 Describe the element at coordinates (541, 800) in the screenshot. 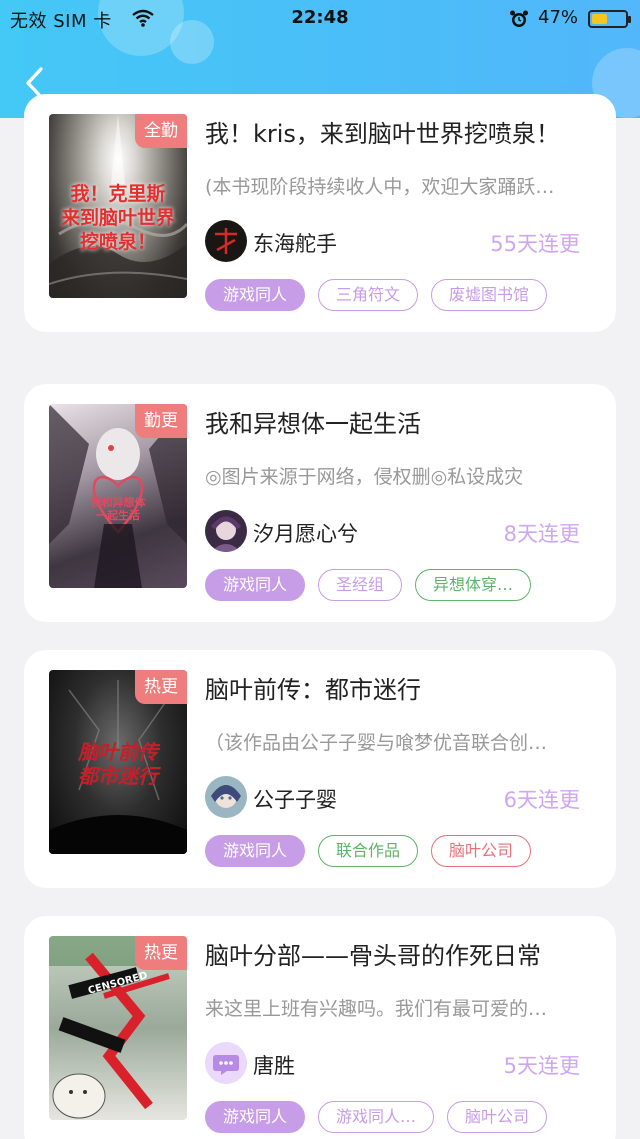

I see `update-streak: 6天连更` at that location.